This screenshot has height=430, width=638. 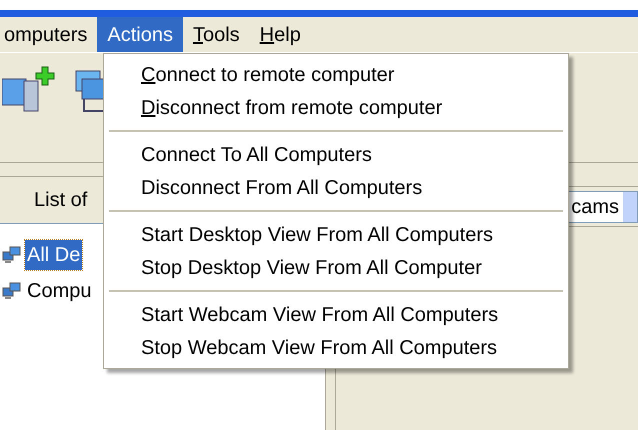 I want to click on panel-header: List of, so click(x=61, y=200).